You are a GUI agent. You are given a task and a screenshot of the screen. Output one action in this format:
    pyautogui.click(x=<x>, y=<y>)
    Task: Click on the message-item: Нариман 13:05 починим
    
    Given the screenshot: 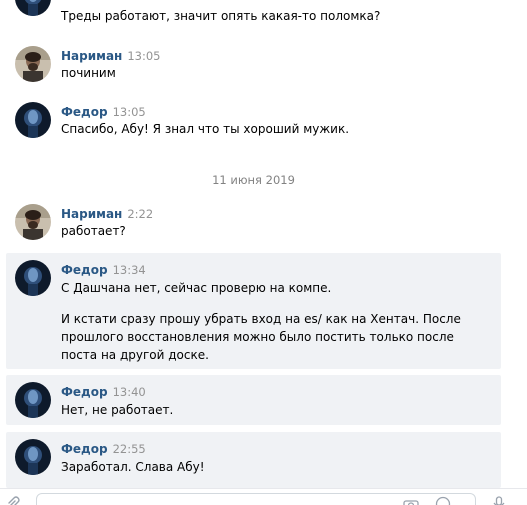 What is the action you would take?
    pyautogui.click(x=253, y=67)
    